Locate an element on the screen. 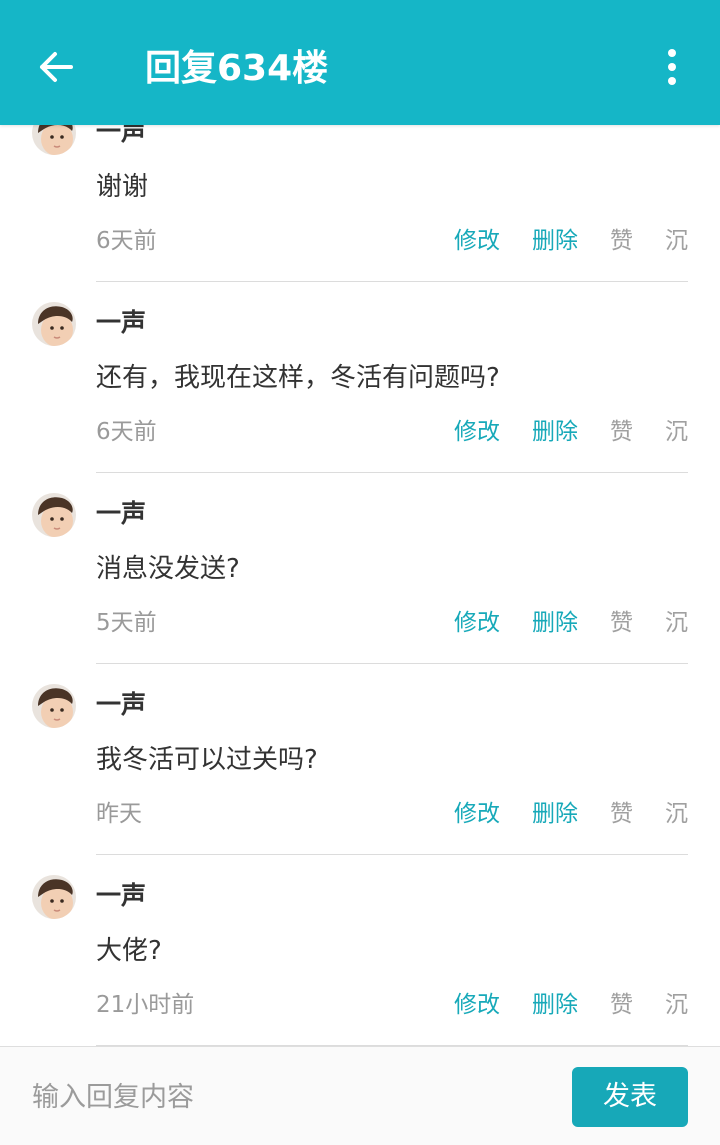  submit-button: 发表 is located at coordinates (630, 1097).